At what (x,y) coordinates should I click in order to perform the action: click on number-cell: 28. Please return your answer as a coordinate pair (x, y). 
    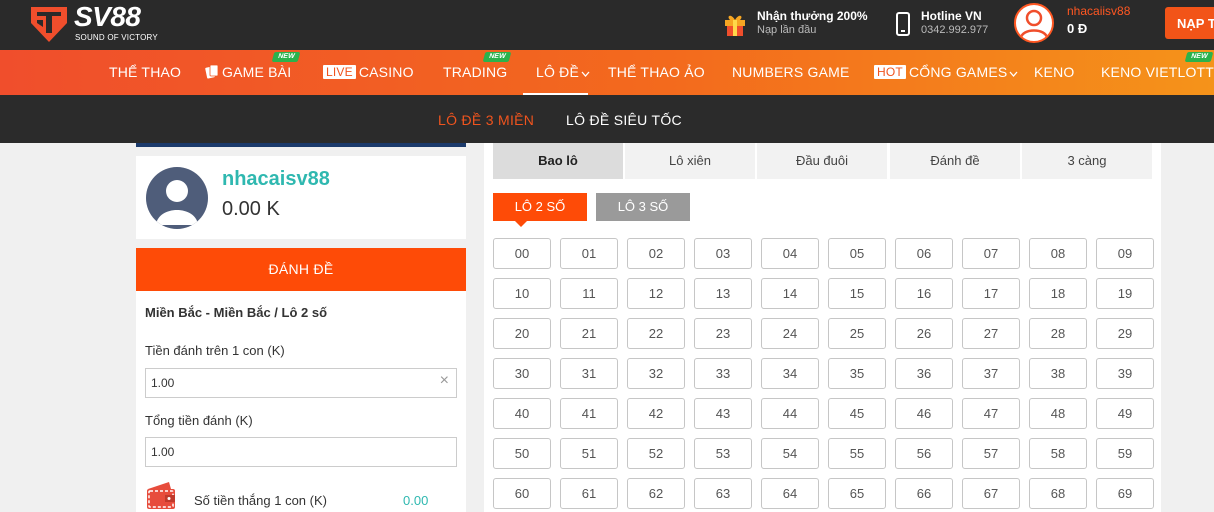
    Looking at the image, I should click on (1058, 333).